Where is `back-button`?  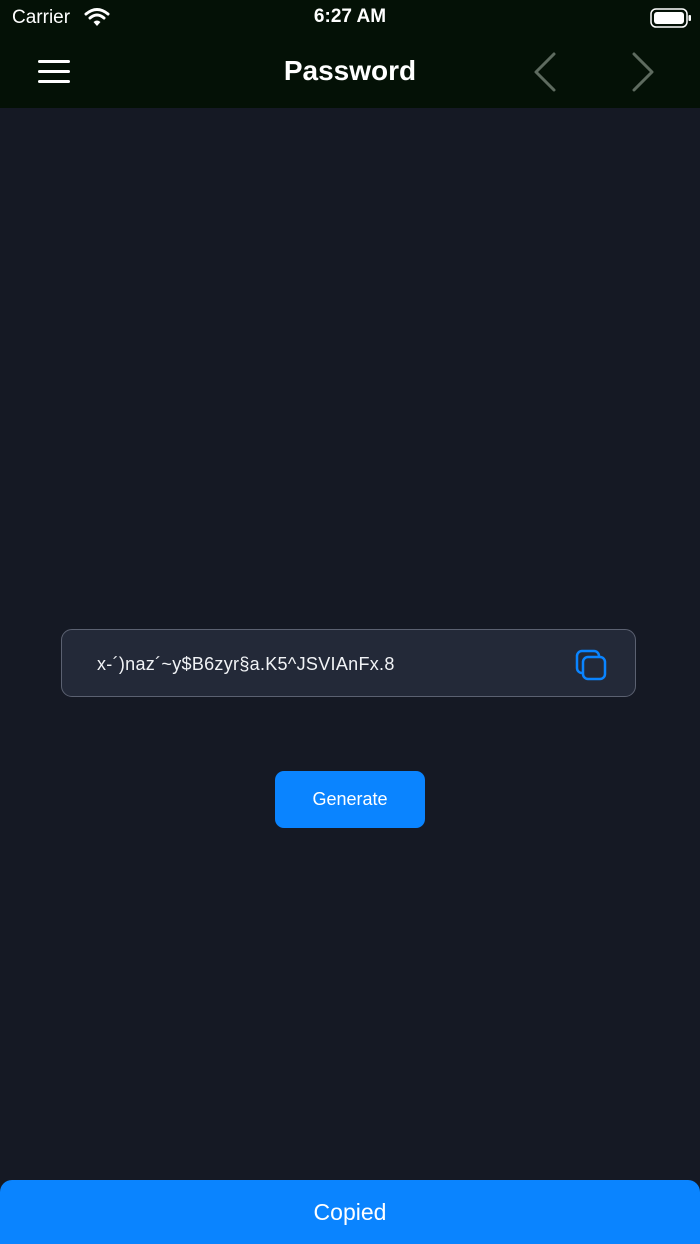 back-button is located at coordinates (546, 74).